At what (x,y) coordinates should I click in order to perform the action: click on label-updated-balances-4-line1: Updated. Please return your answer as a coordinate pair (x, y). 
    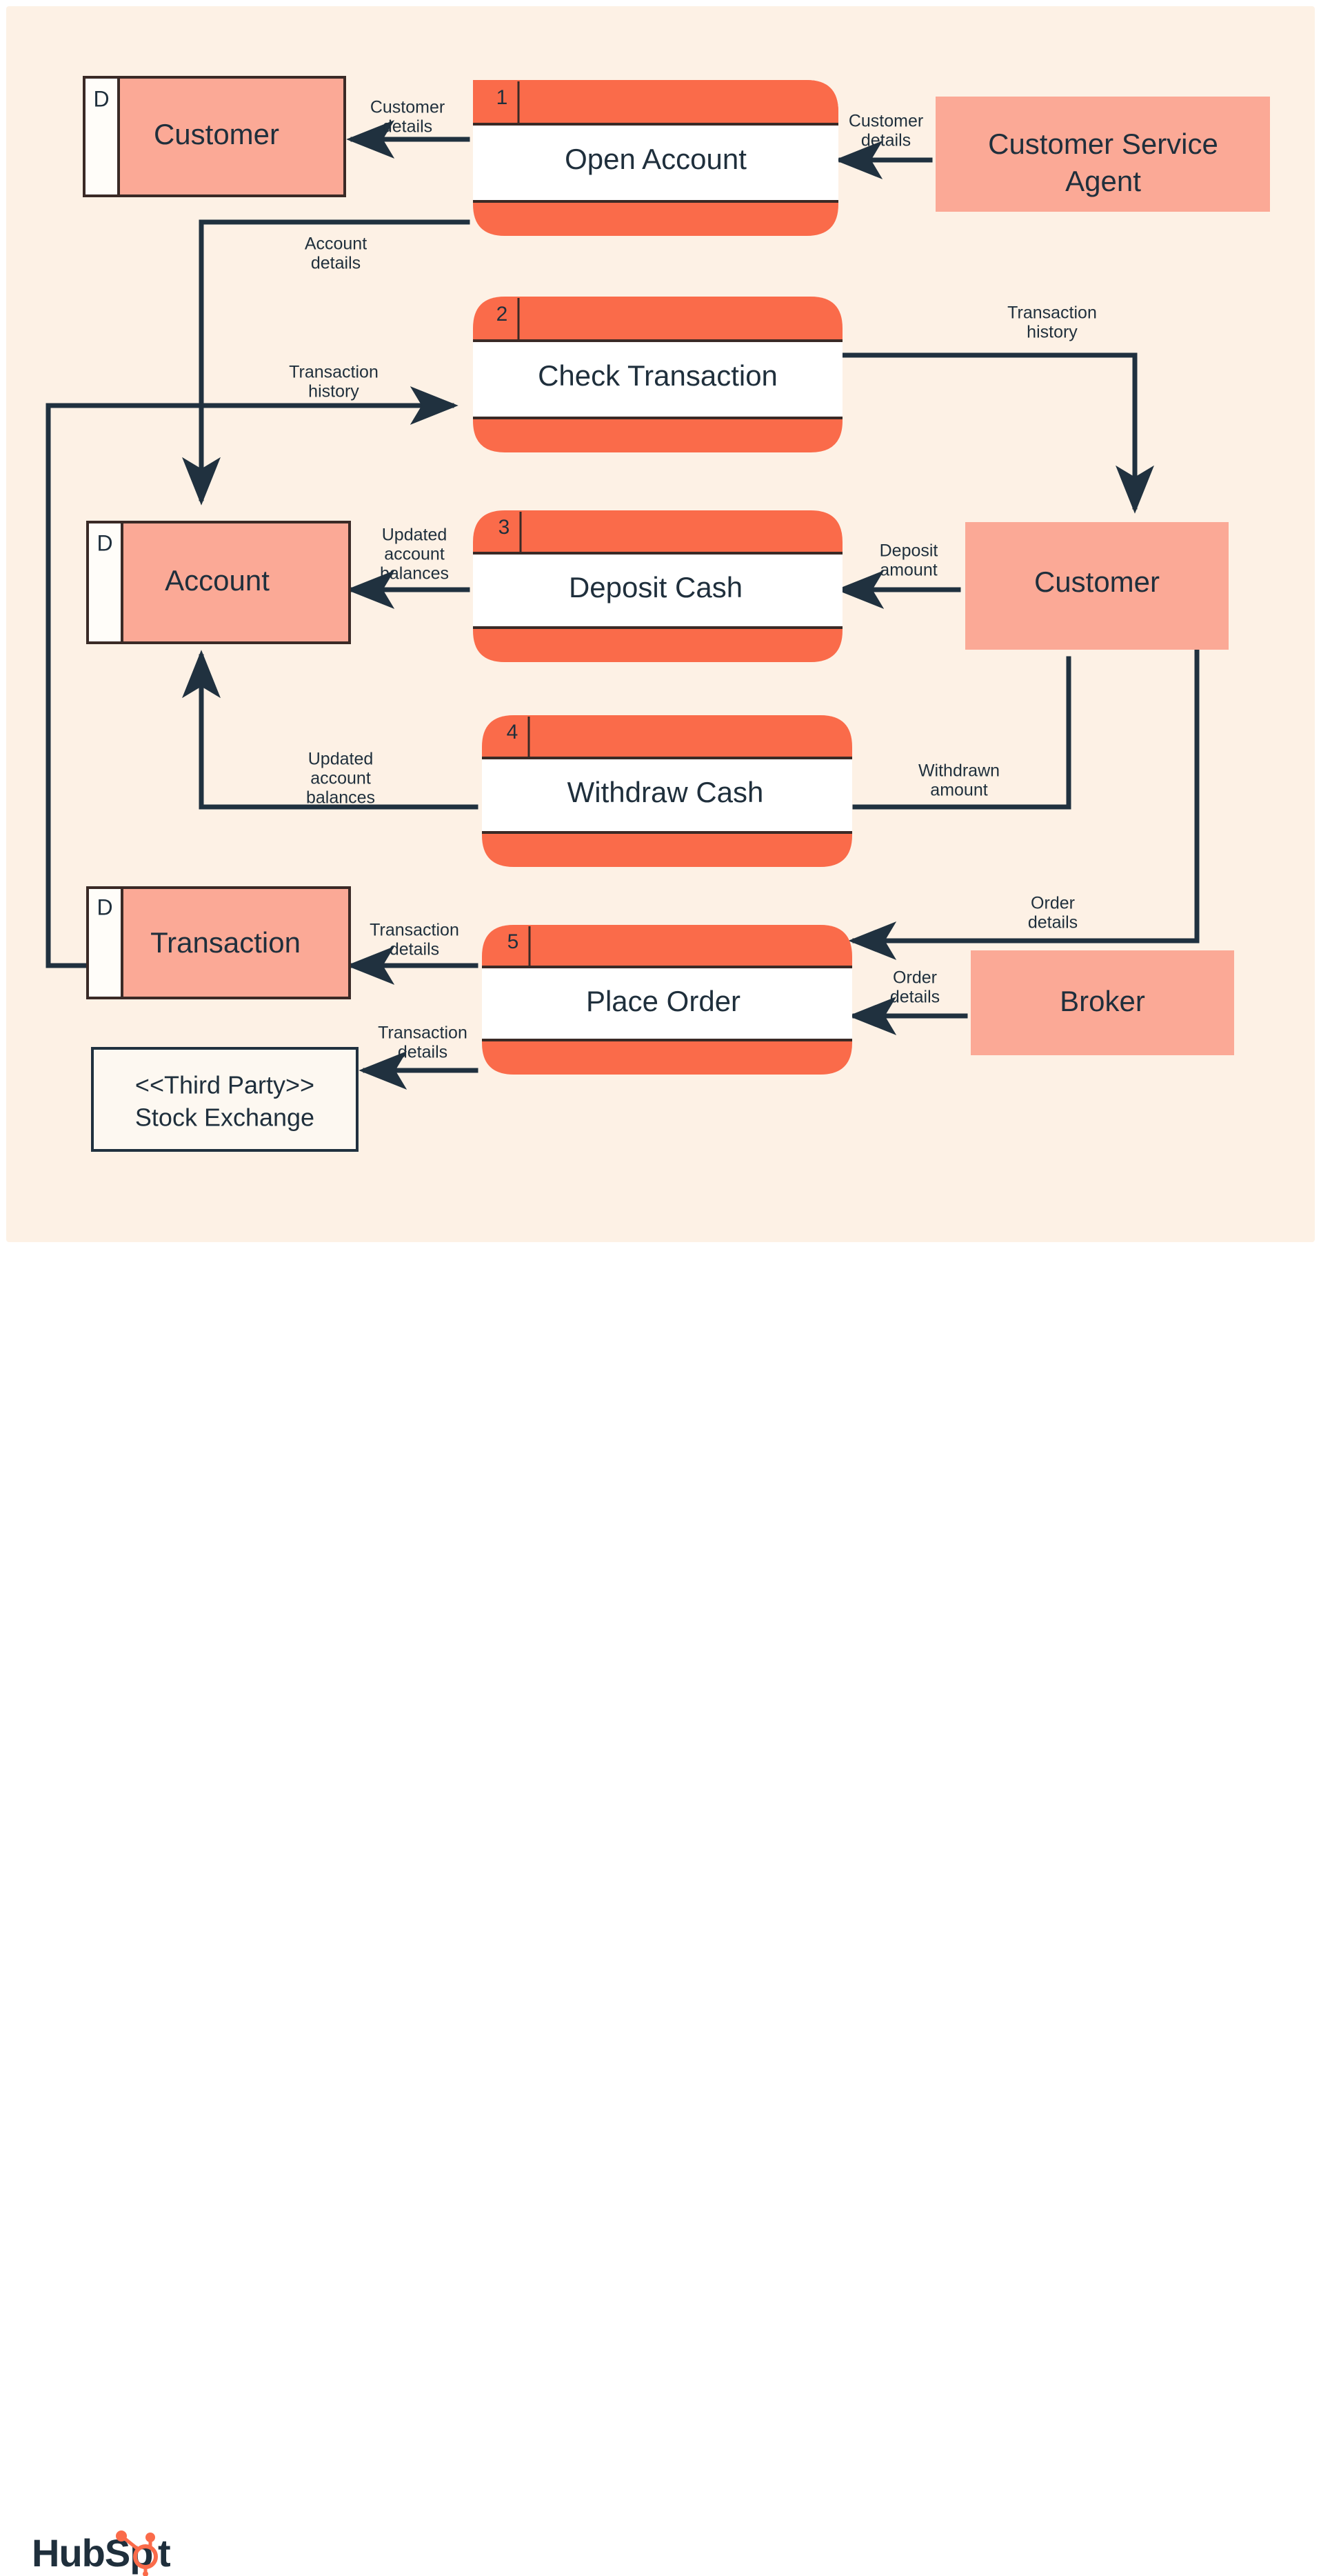
    Looking at the image, I should click on (341, 759).